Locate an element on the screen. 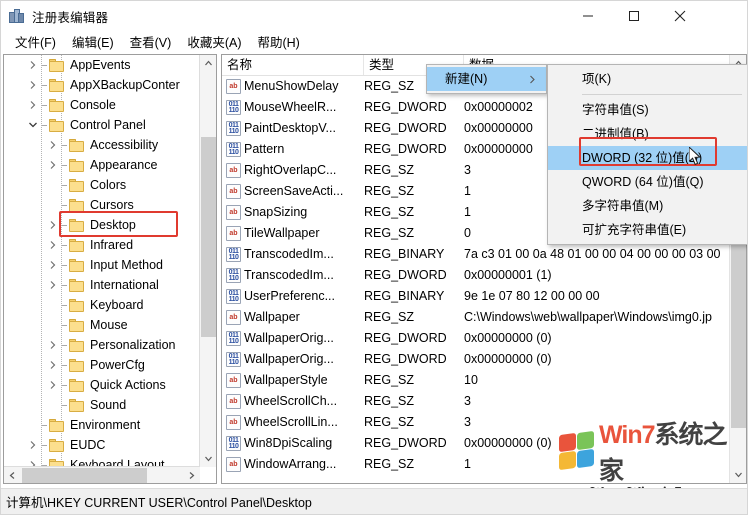  tree-vertical-scrollbar is located at coordinates (207, 261).